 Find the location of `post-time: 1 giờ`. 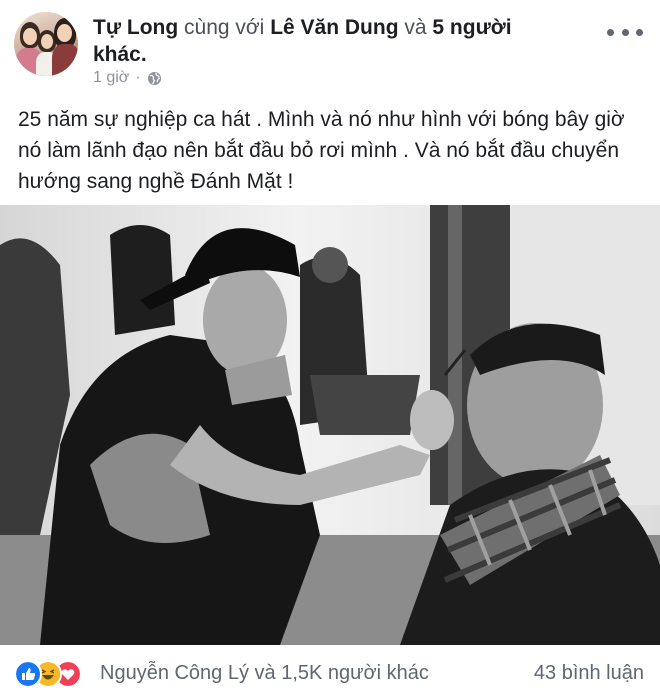

post-time: 1 giờ is located at coordinates (111, 78).